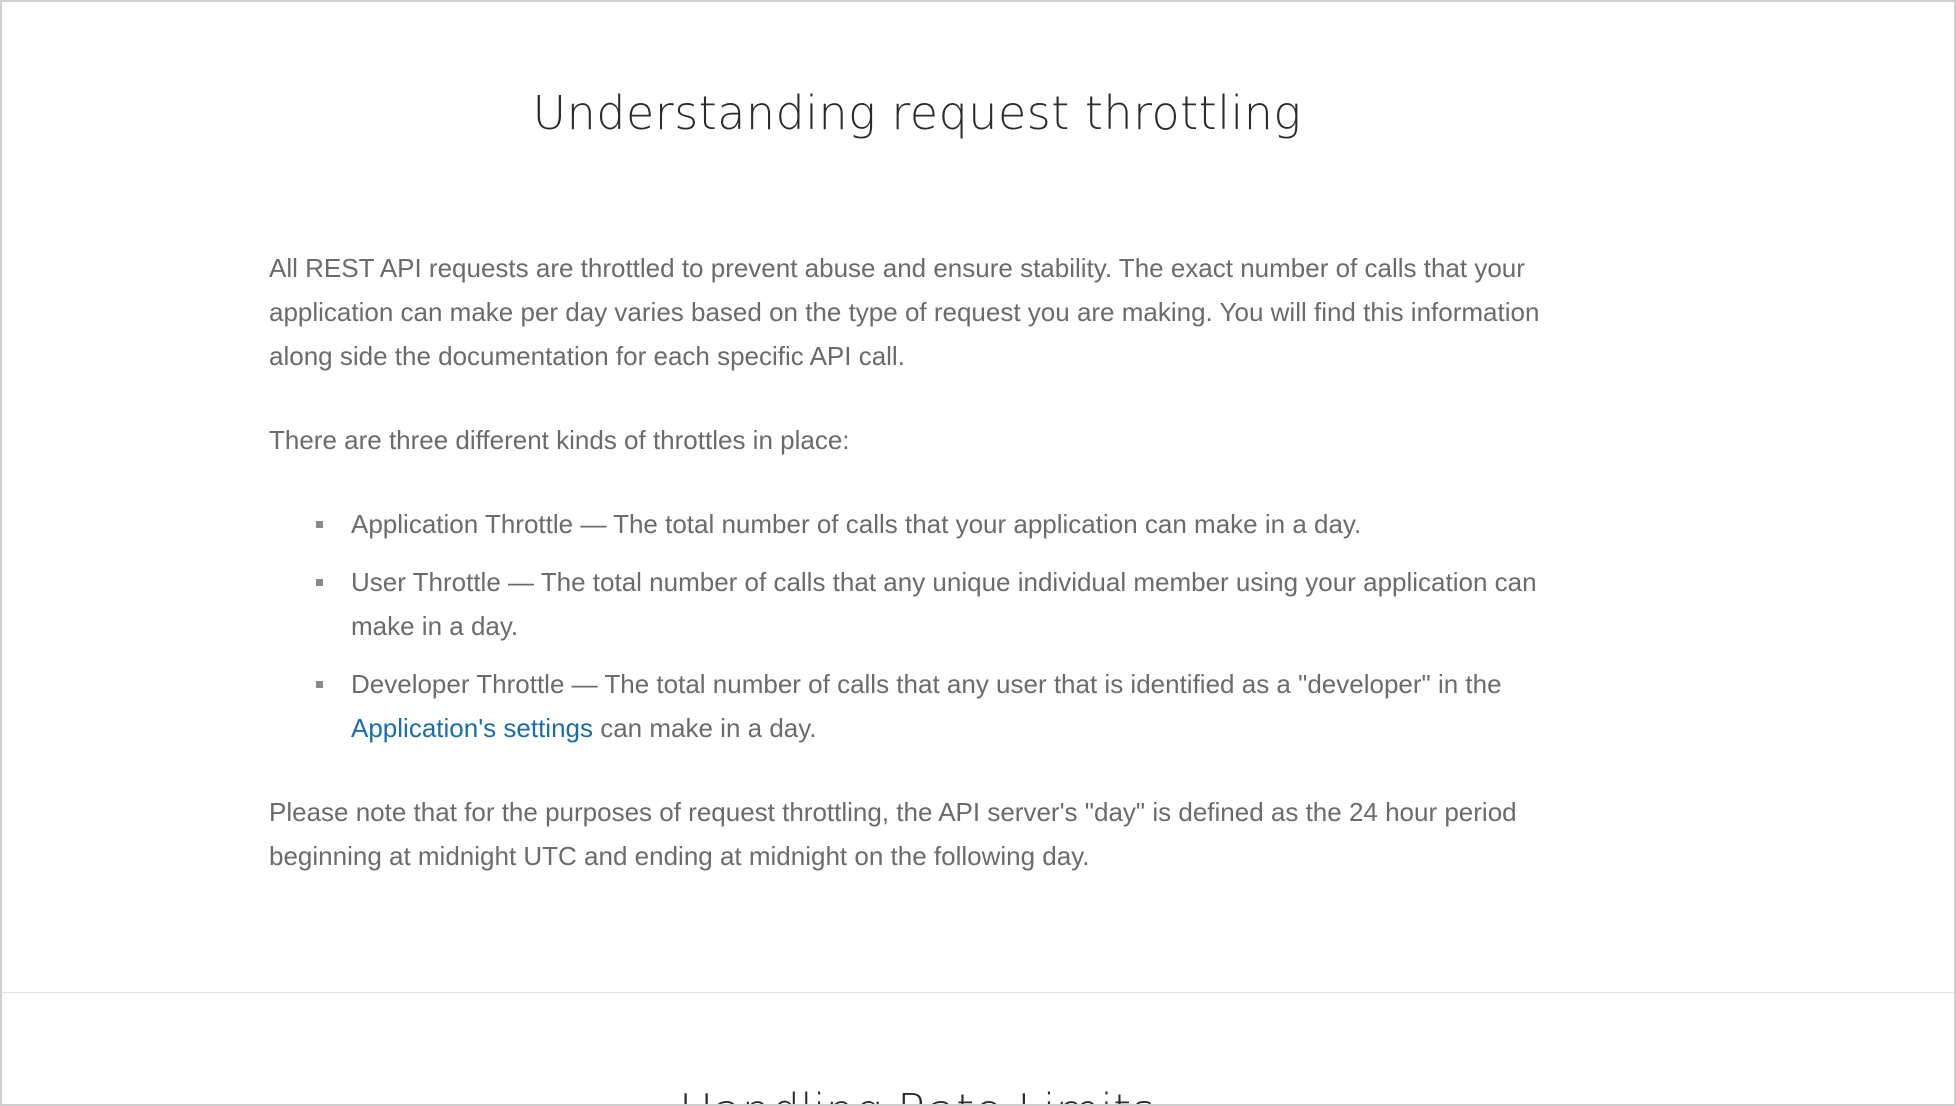  Describe the element at coordinates (917, 1094) in the screenshot. I see `next-section-title: Handling Rate Limits` at that location.